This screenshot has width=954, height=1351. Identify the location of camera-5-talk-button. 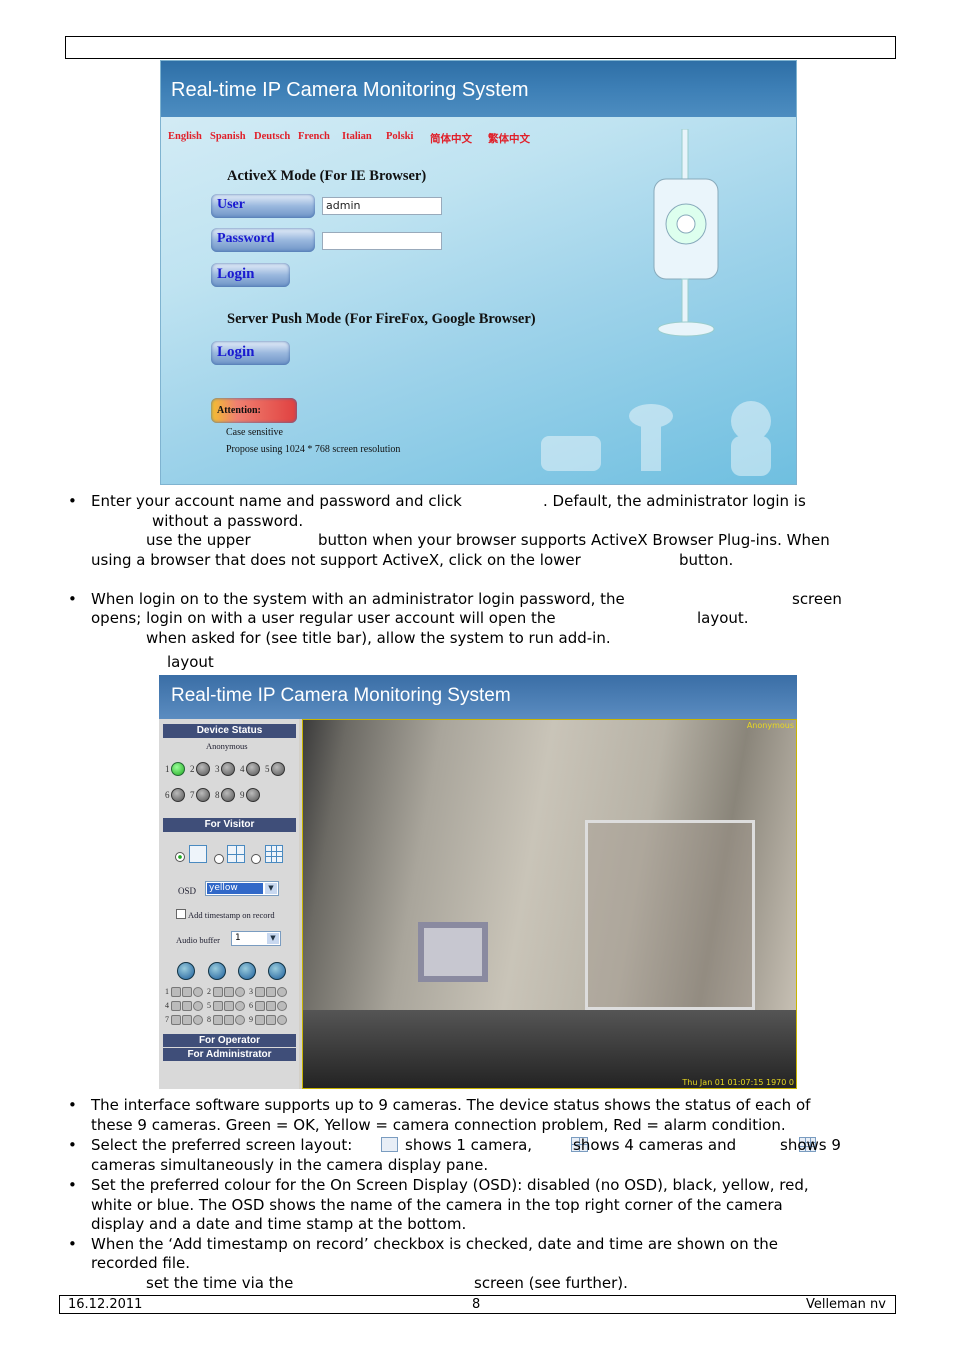
(229, 1006).